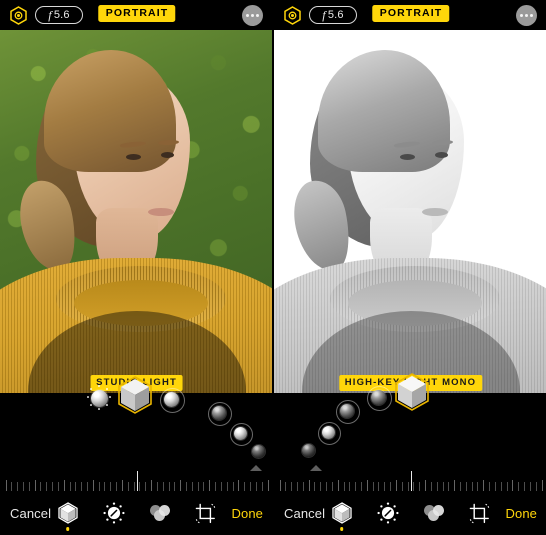  Describe the element at coordinates (258, 451) in the screenshot. I see `lighting-option-high-key-light-mono` at that location.